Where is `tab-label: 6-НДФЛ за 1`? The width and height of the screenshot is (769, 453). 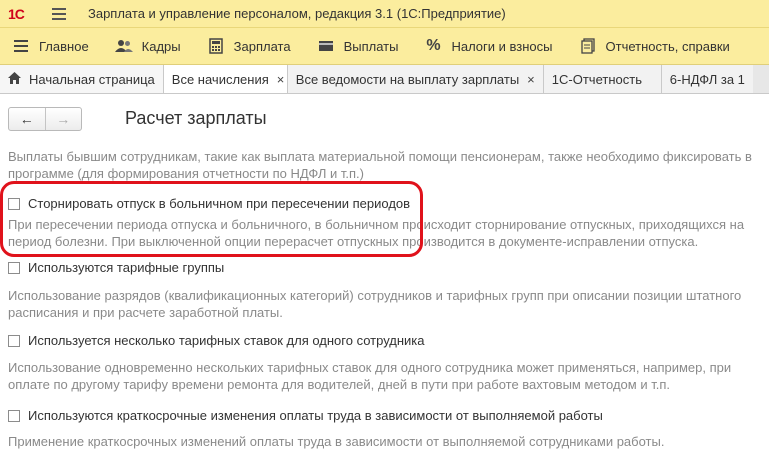
tab-label: 6-НДФЛ за 1 is located at coordinates (707, 79).